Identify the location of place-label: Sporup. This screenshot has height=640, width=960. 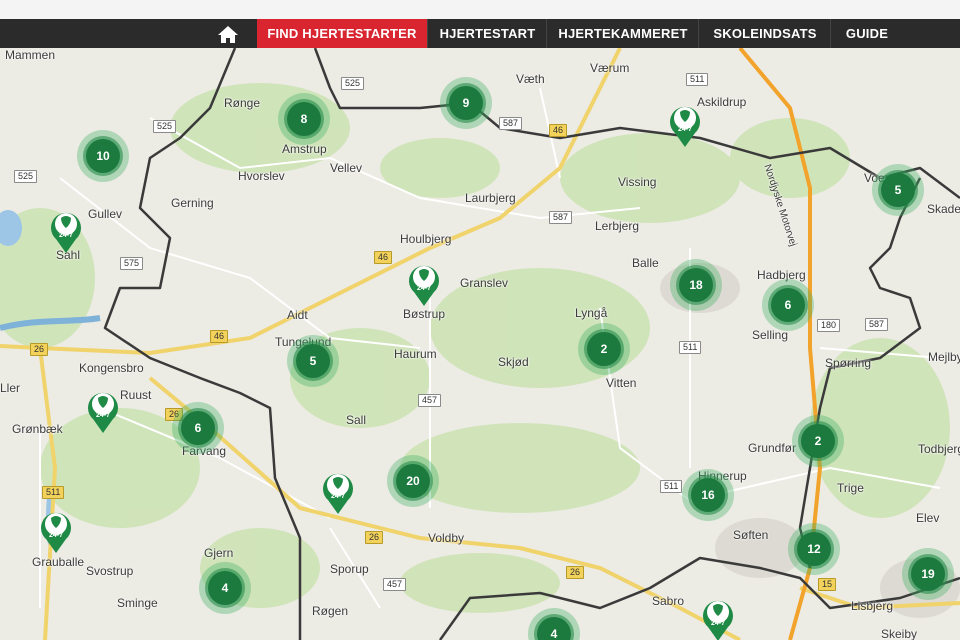
(349, 569).